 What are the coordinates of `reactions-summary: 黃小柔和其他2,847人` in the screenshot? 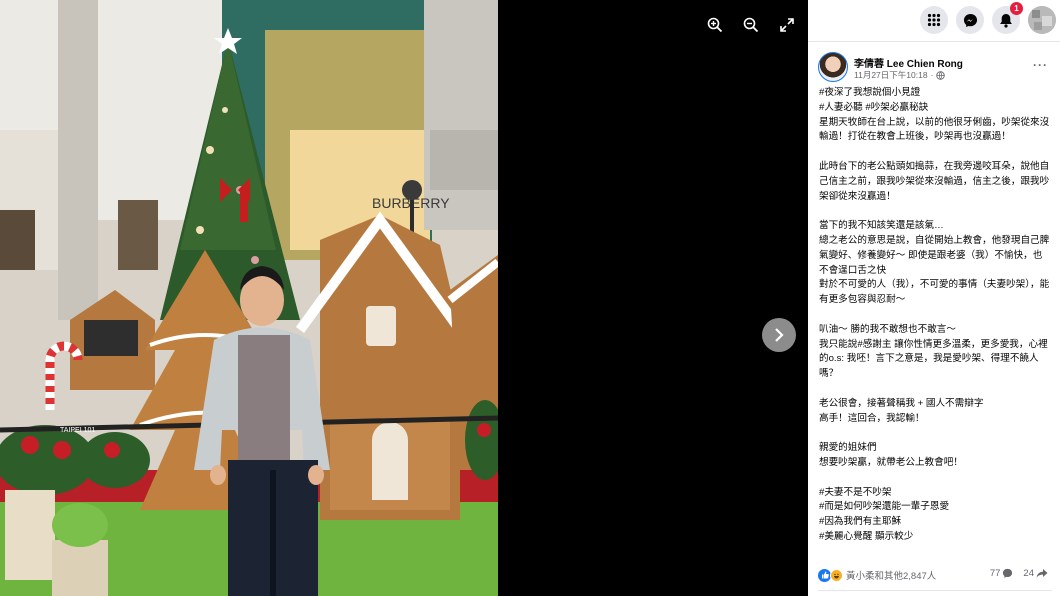 It's located at (877, 575).